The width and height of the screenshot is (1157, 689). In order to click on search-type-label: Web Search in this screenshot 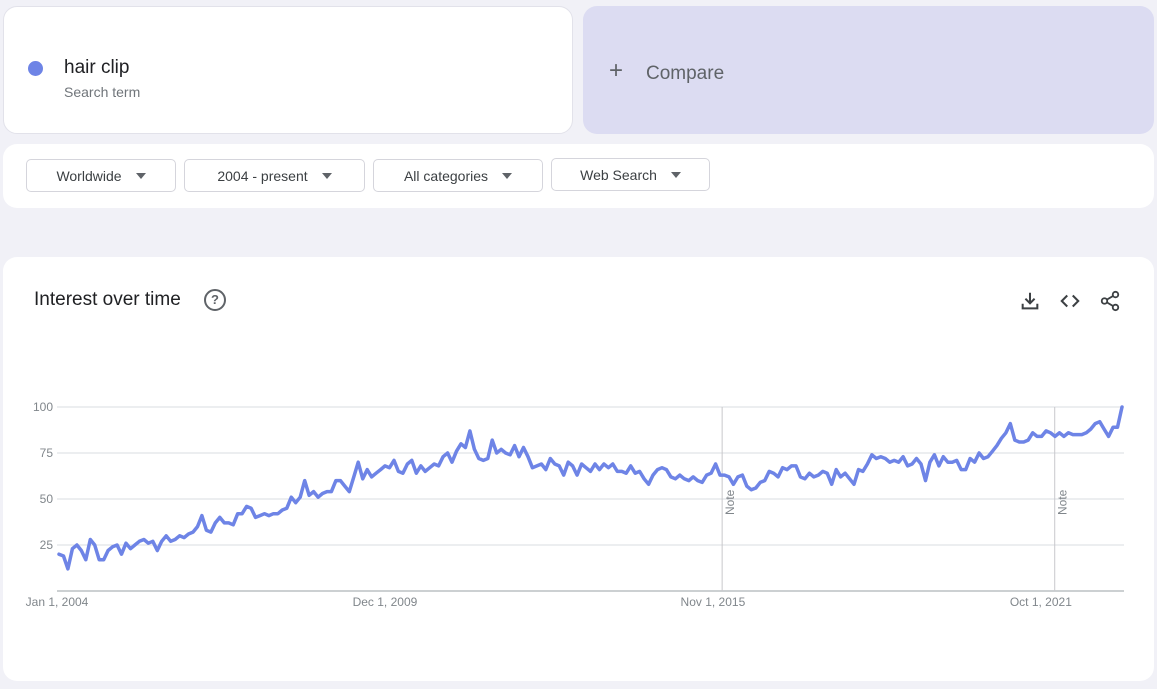, I will do `click(618, 174)`.